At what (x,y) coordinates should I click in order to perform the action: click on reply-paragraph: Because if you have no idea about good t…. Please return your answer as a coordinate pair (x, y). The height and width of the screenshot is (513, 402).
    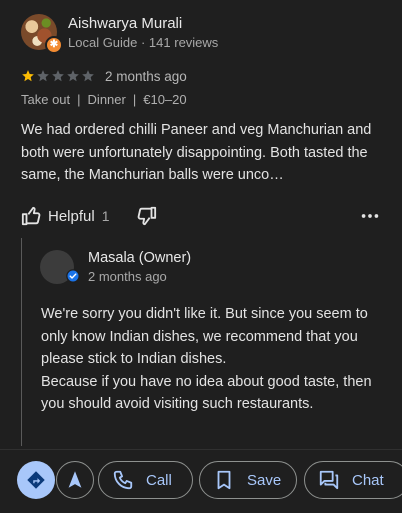
    Looking at the image, I should click on (206, 393).